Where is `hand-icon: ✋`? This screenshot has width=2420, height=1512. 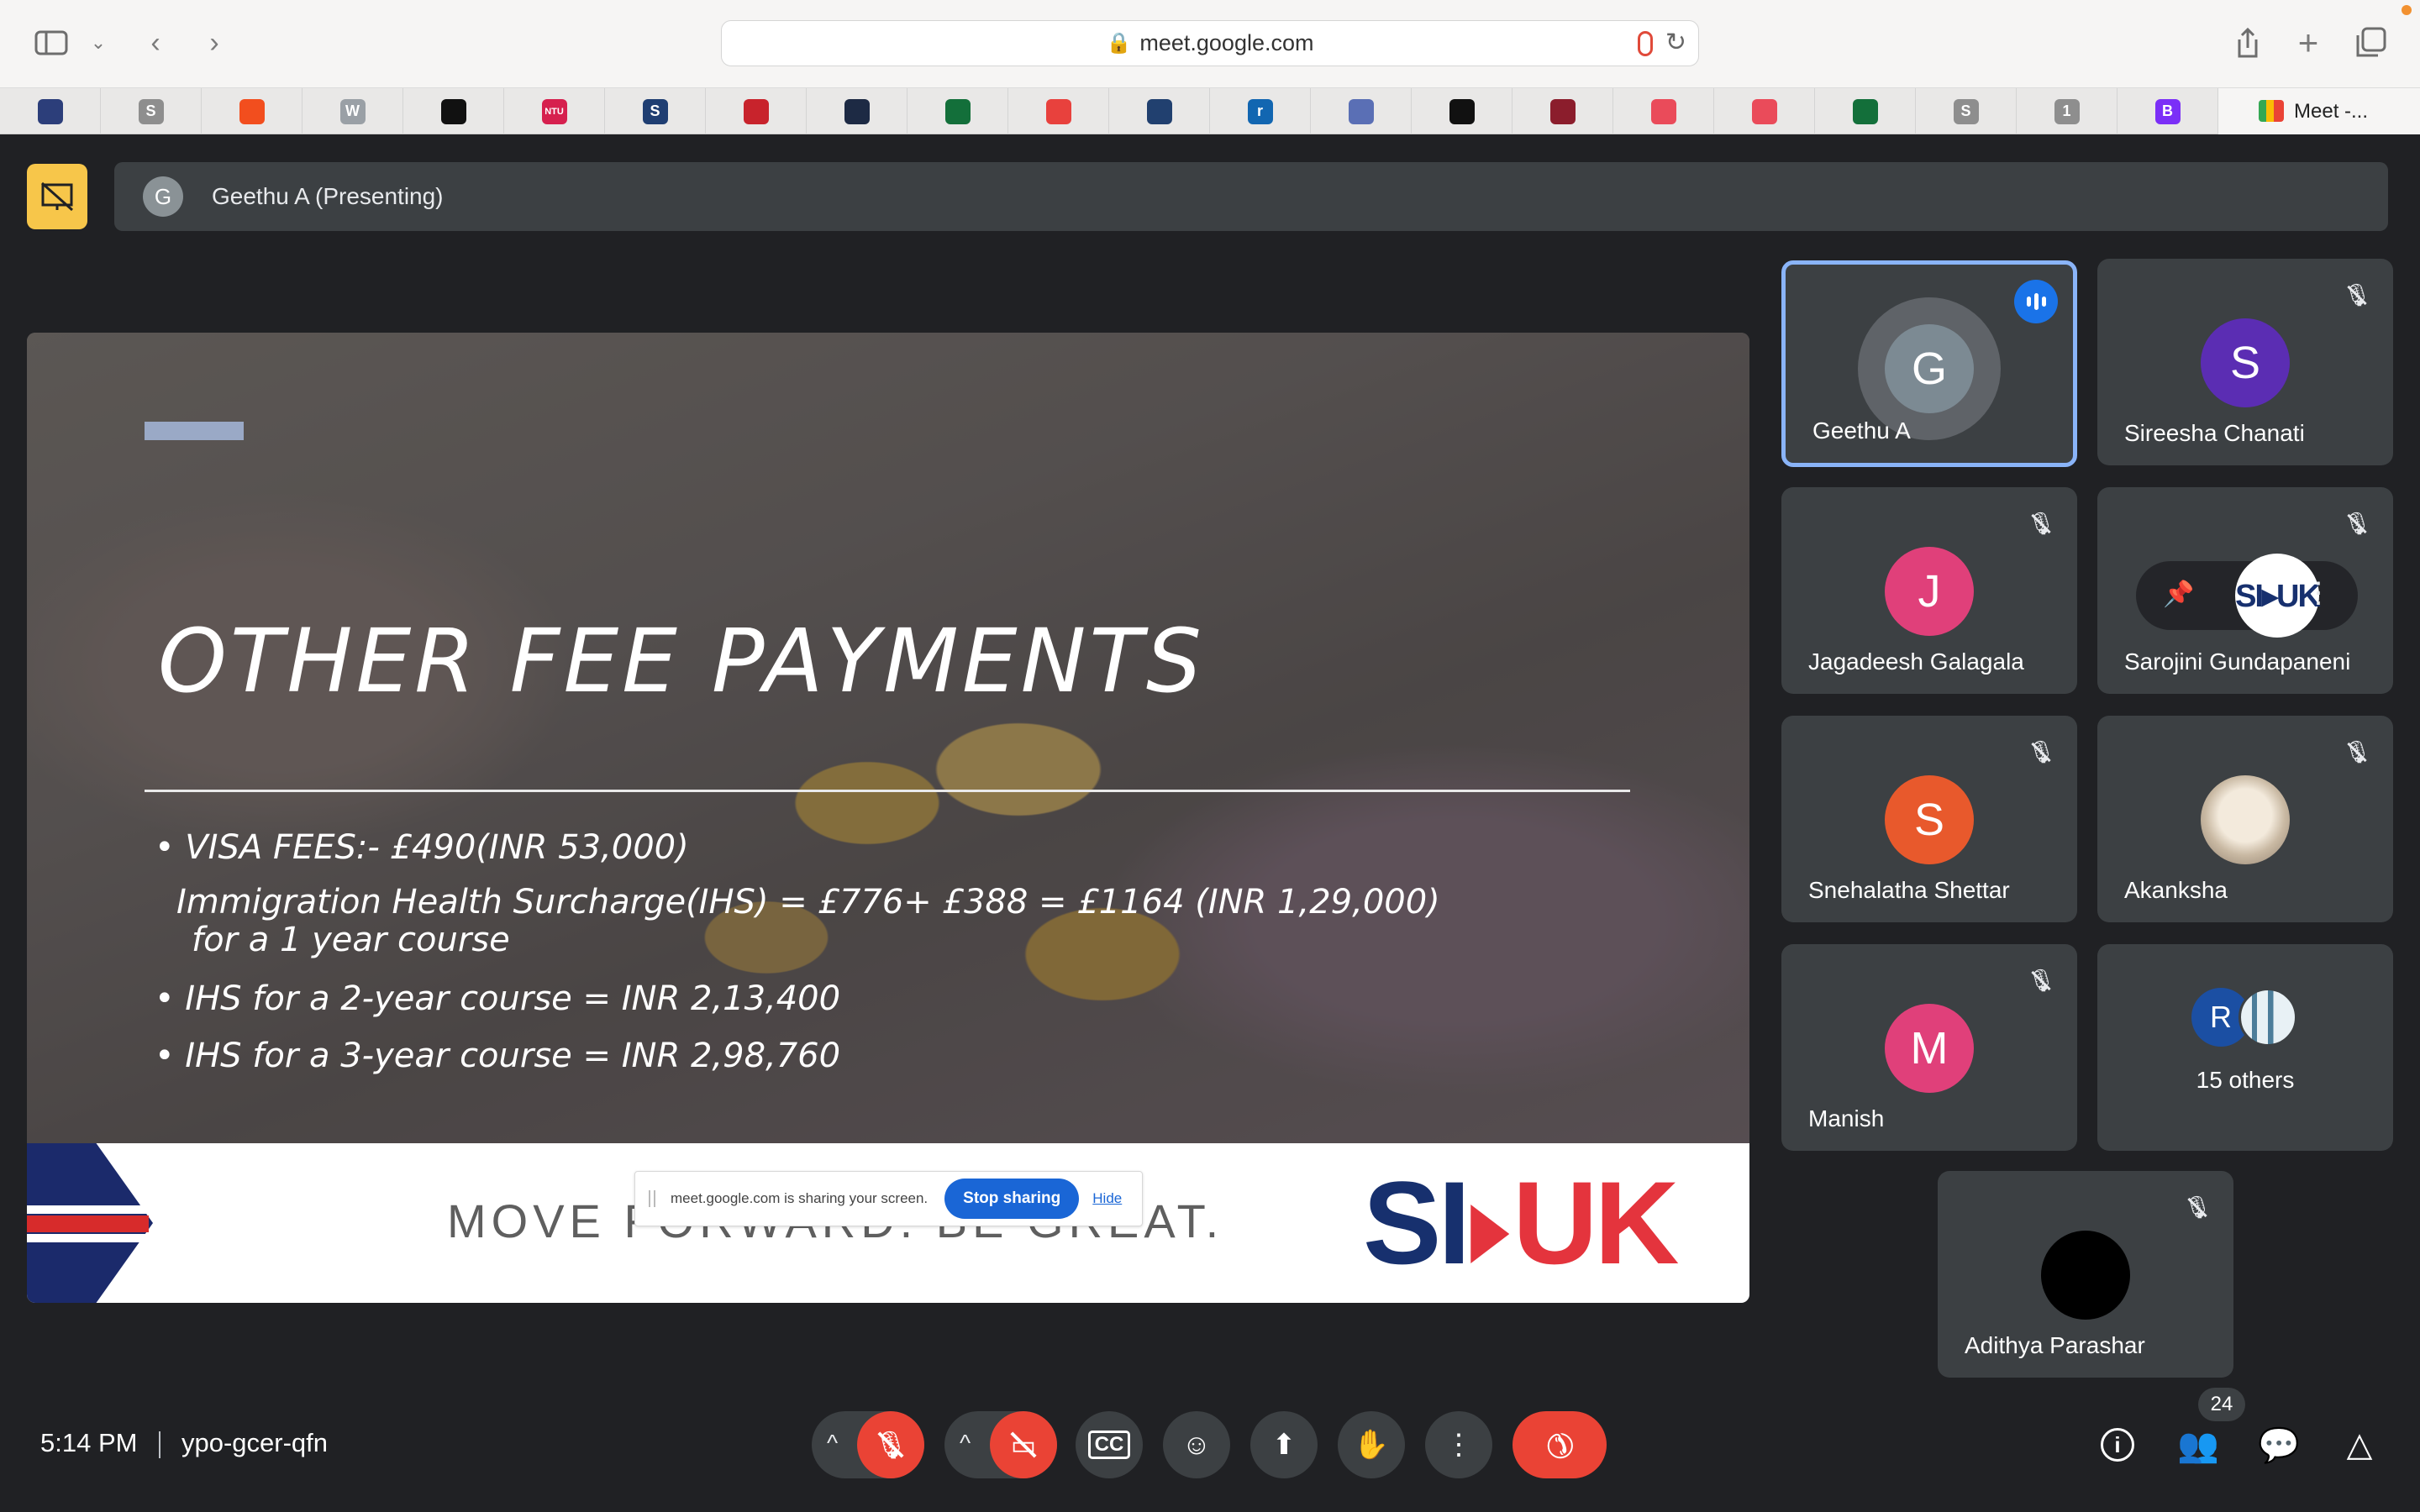
hand-icon: ✋ is located at coordinates (1372, 1445).